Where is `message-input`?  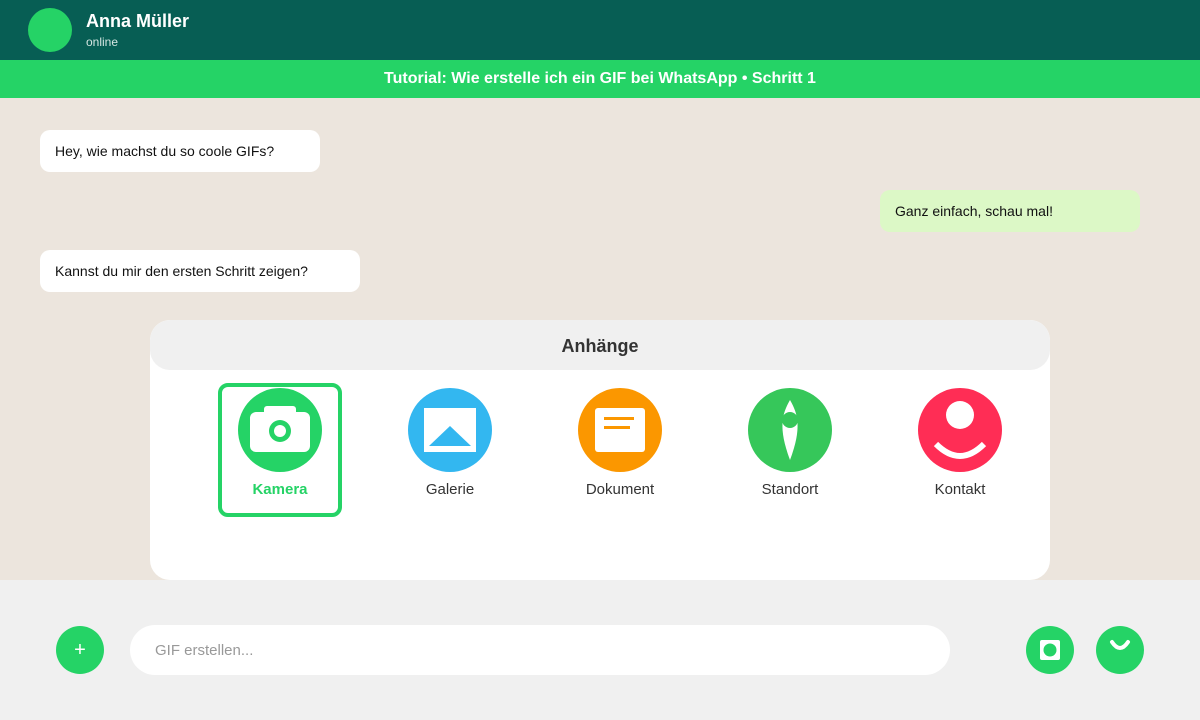
message-input is located at coordinates (540, 650).